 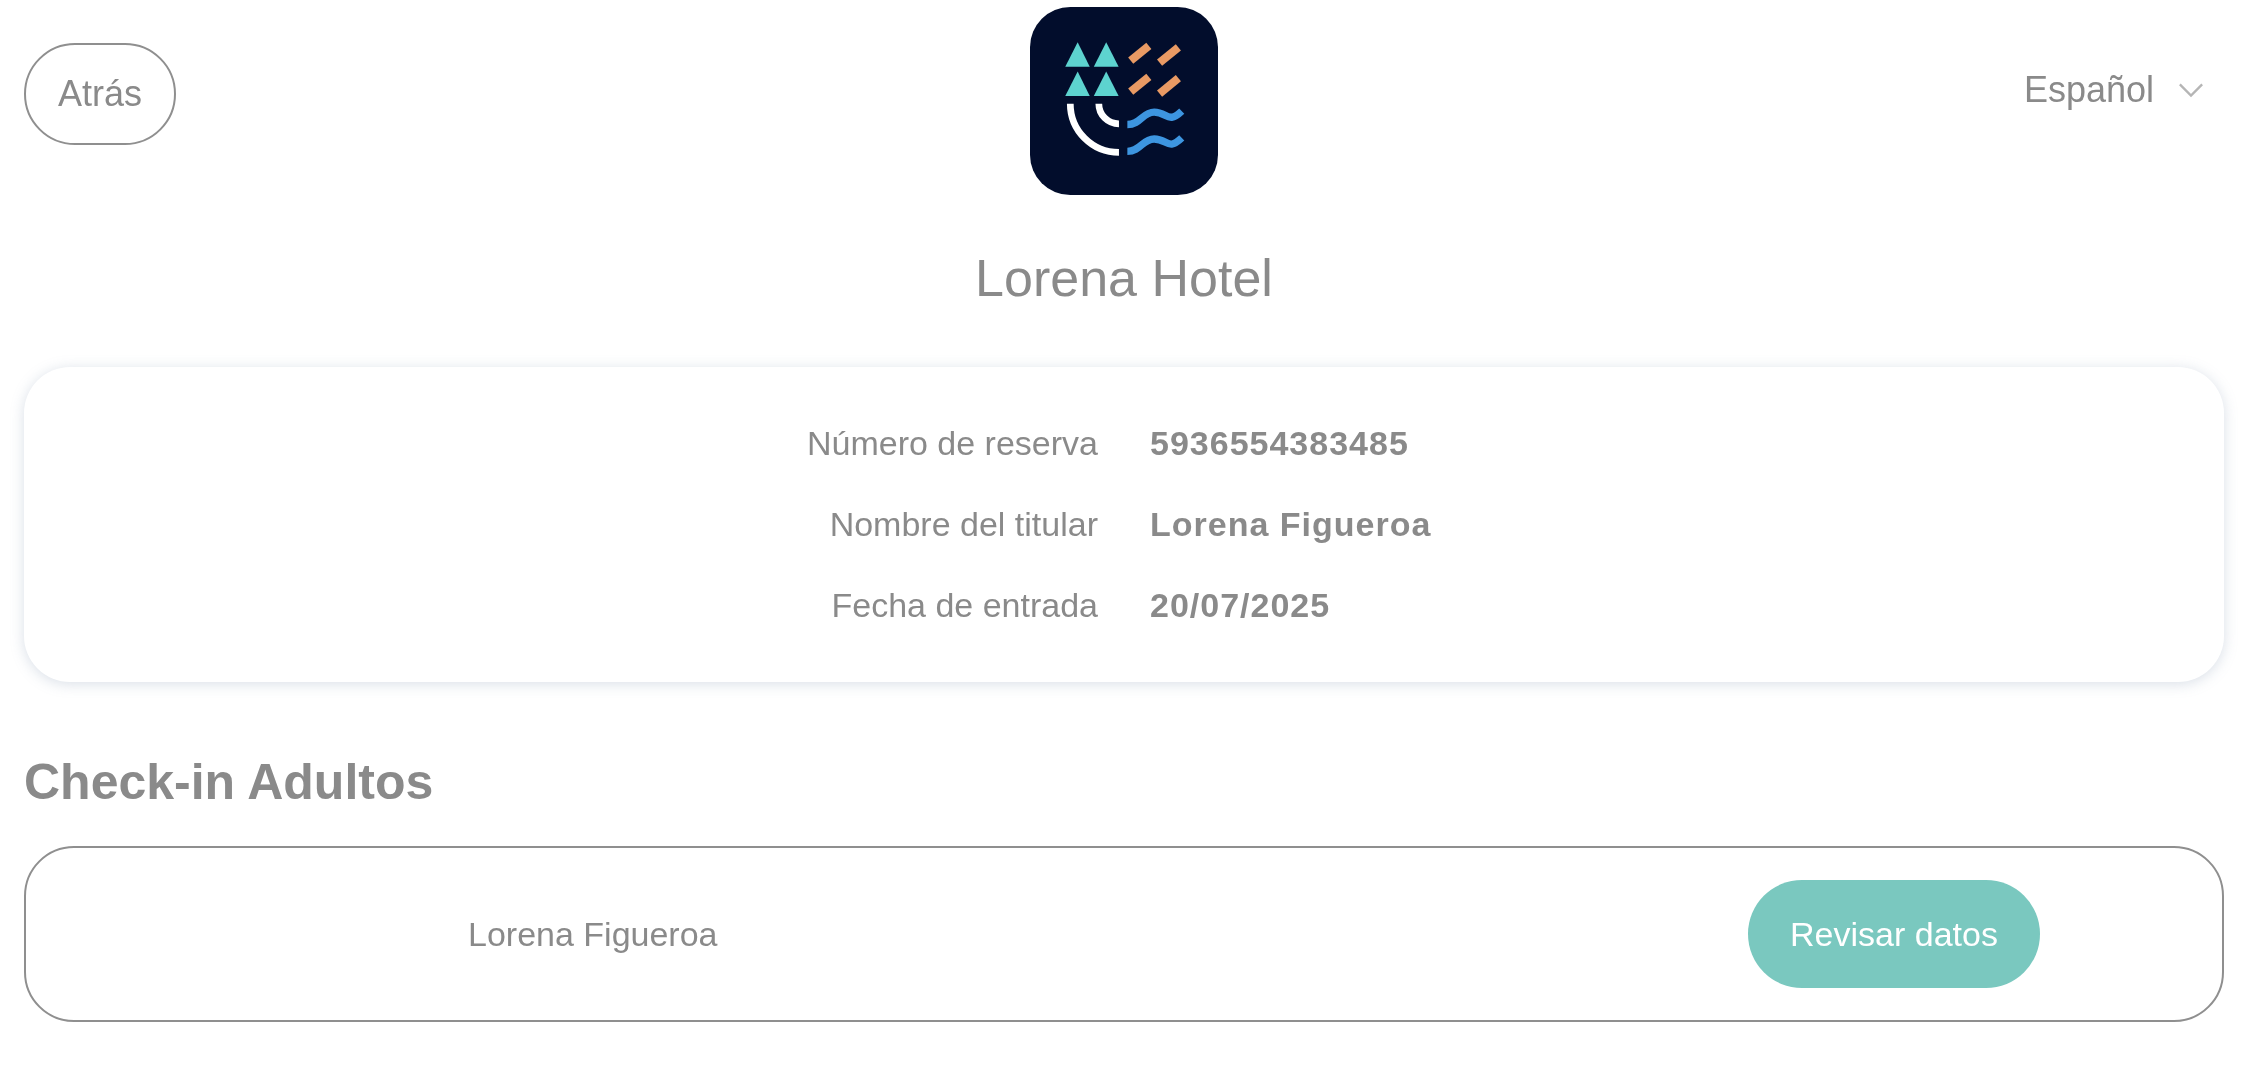 What do you see at coordinates (964, 606) in the screenshot?
I see `field-label: Fecha de entrada` at bounding box center [964, 606].